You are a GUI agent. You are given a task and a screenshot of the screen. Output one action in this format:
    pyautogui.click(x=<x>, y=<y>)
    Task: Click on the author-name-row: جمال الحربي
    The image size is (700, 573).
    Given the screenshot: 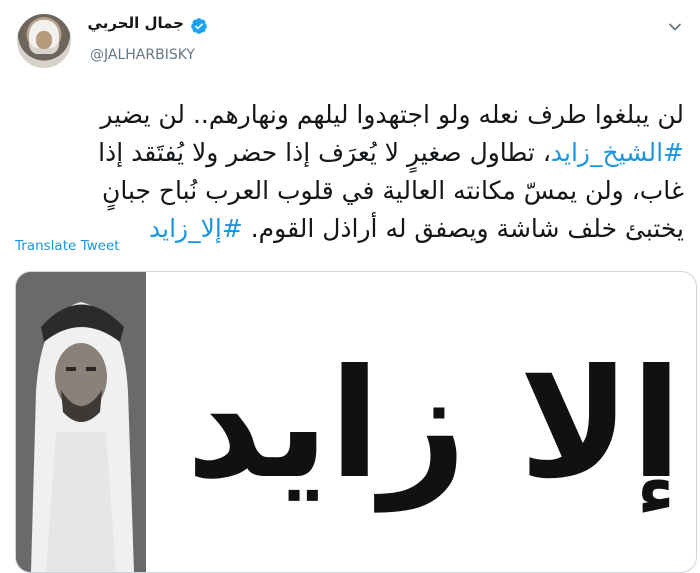 What is the action you would take?
    pyautogui.click(x=146, y=26)
    